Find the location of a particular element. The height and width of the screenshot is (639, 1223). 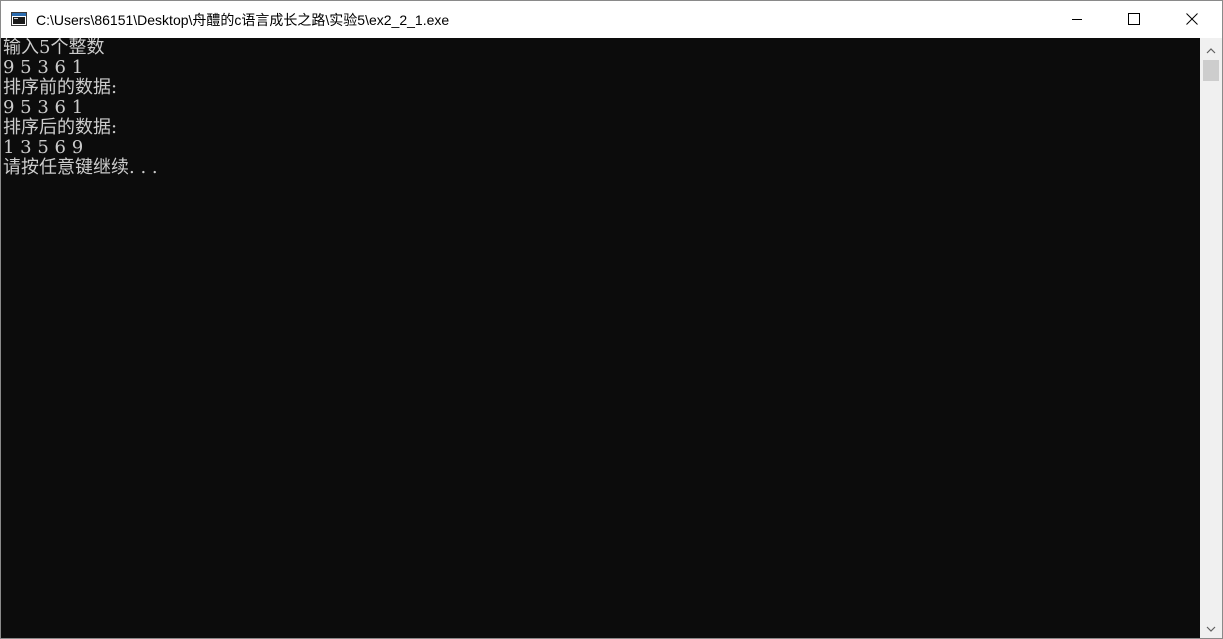

minimize-icon is located at coordinates (1077, 20).